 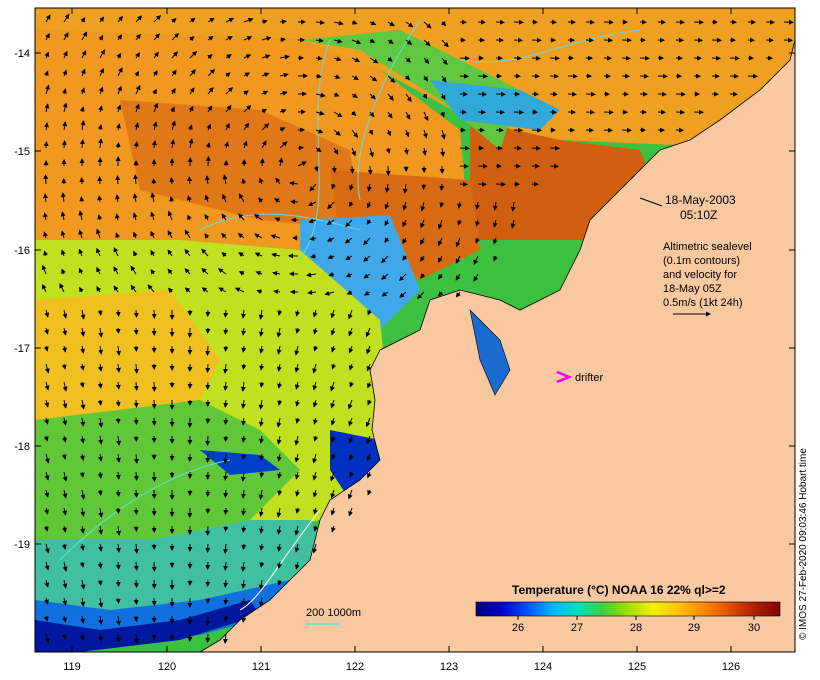 I want to click on lon-tick-label: 125, so click(x=637, y=667).